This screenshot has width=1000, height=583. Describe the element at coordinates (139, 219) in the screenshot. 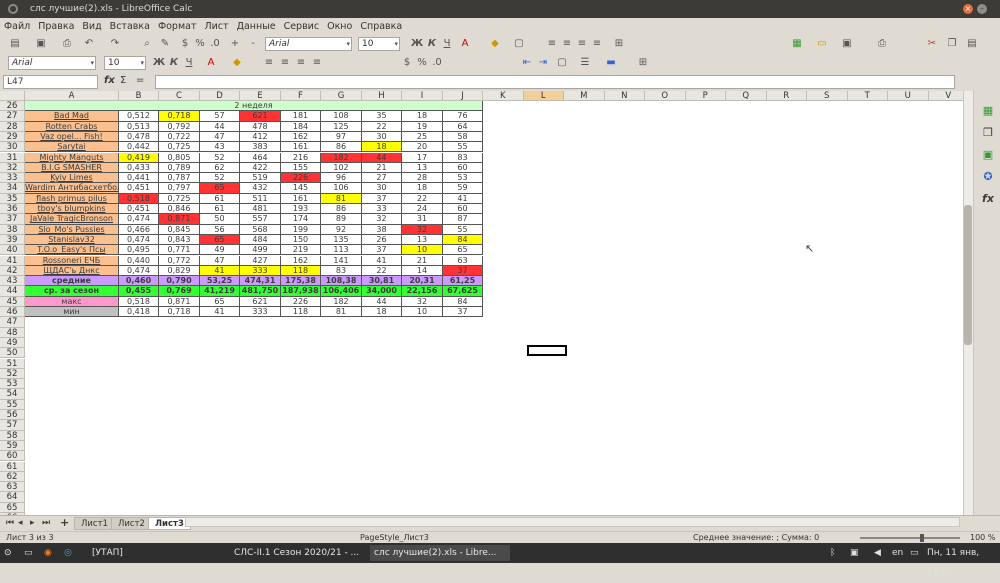

I see `cell-B37: 0,474` at that location.